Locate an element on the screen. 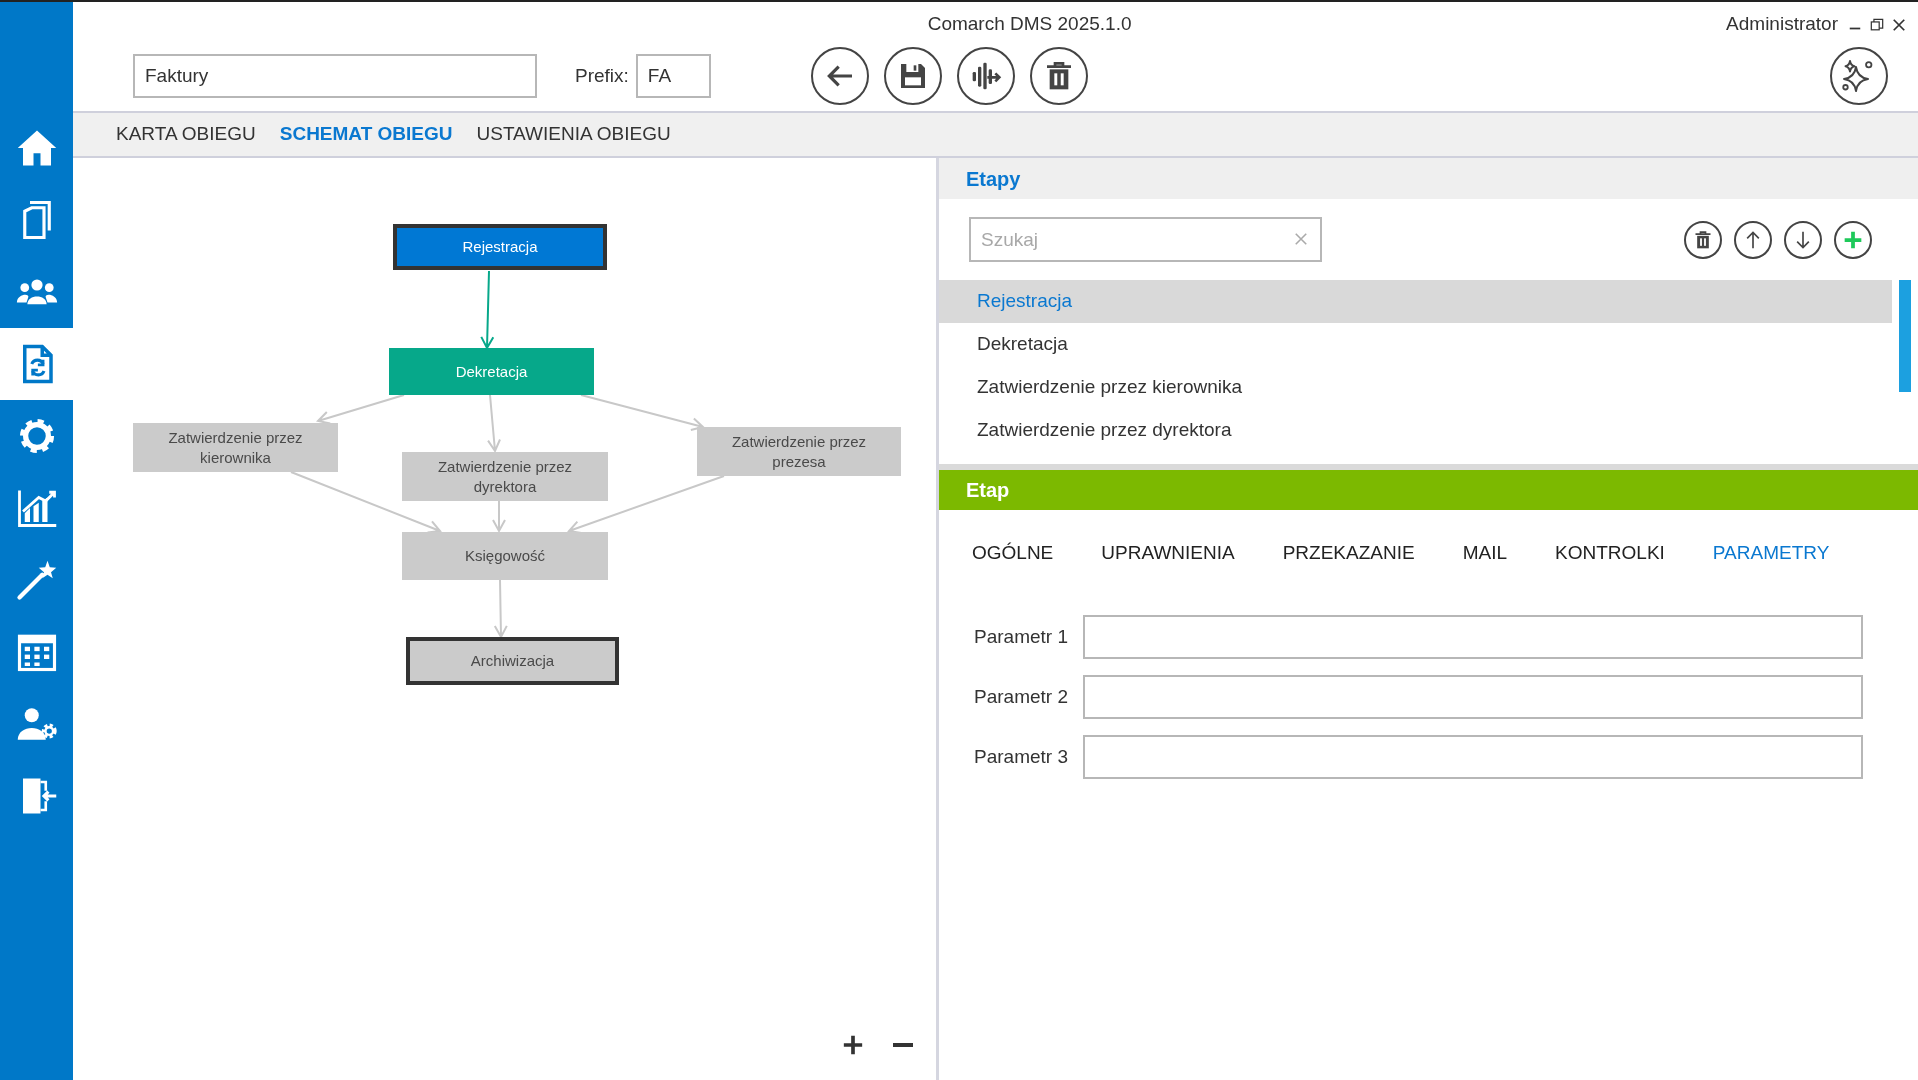  tab: KONTROLKI is located at coordinates (1610, 553).